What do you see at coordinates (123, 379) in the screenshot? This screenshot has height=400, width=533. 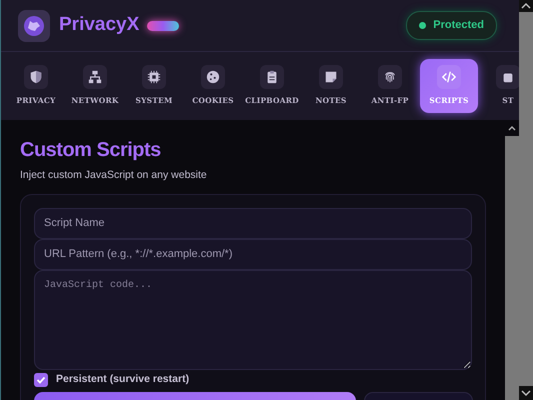 I see `persistent-label: Persistent (survive restart)` at bounding box center [123, 379].